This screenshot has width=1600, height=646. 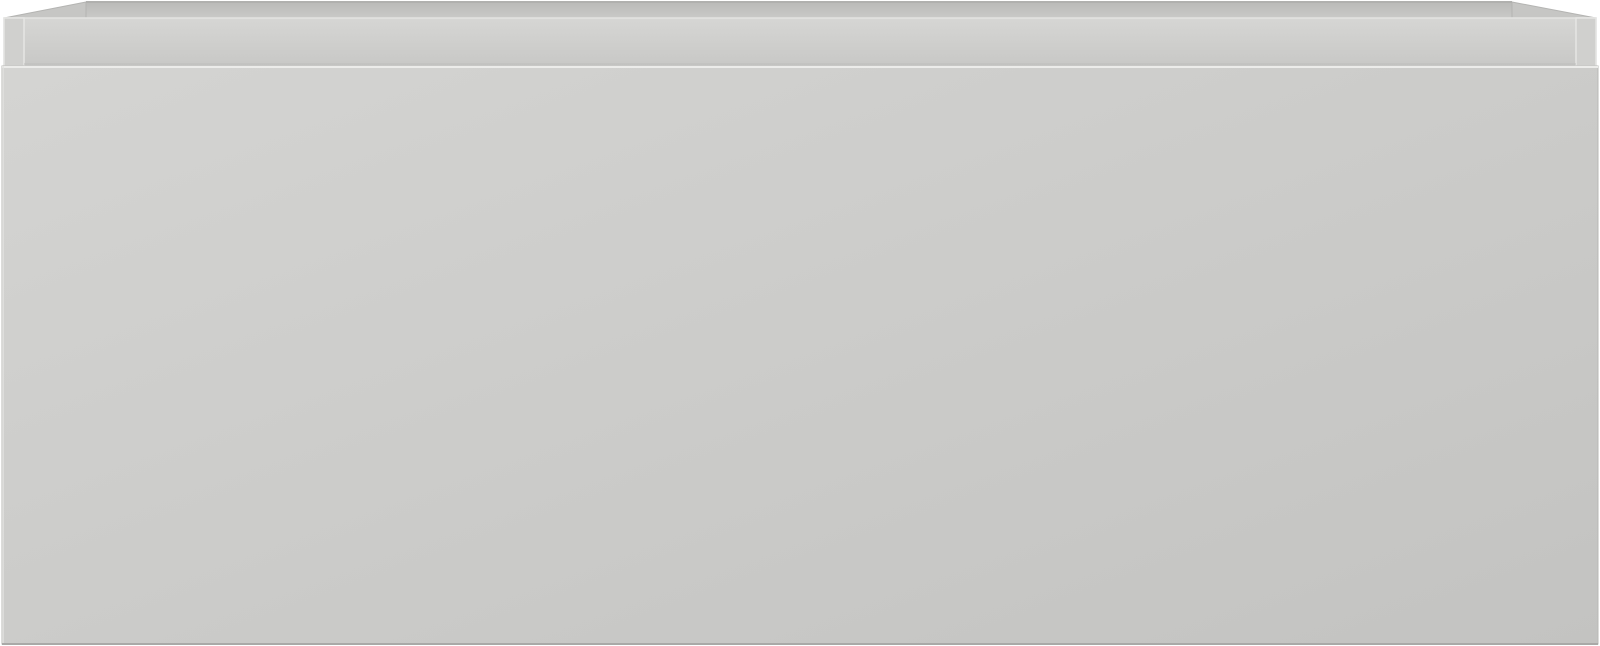 I want to click on drawer-right-wall, so click(x=1586, y=42).